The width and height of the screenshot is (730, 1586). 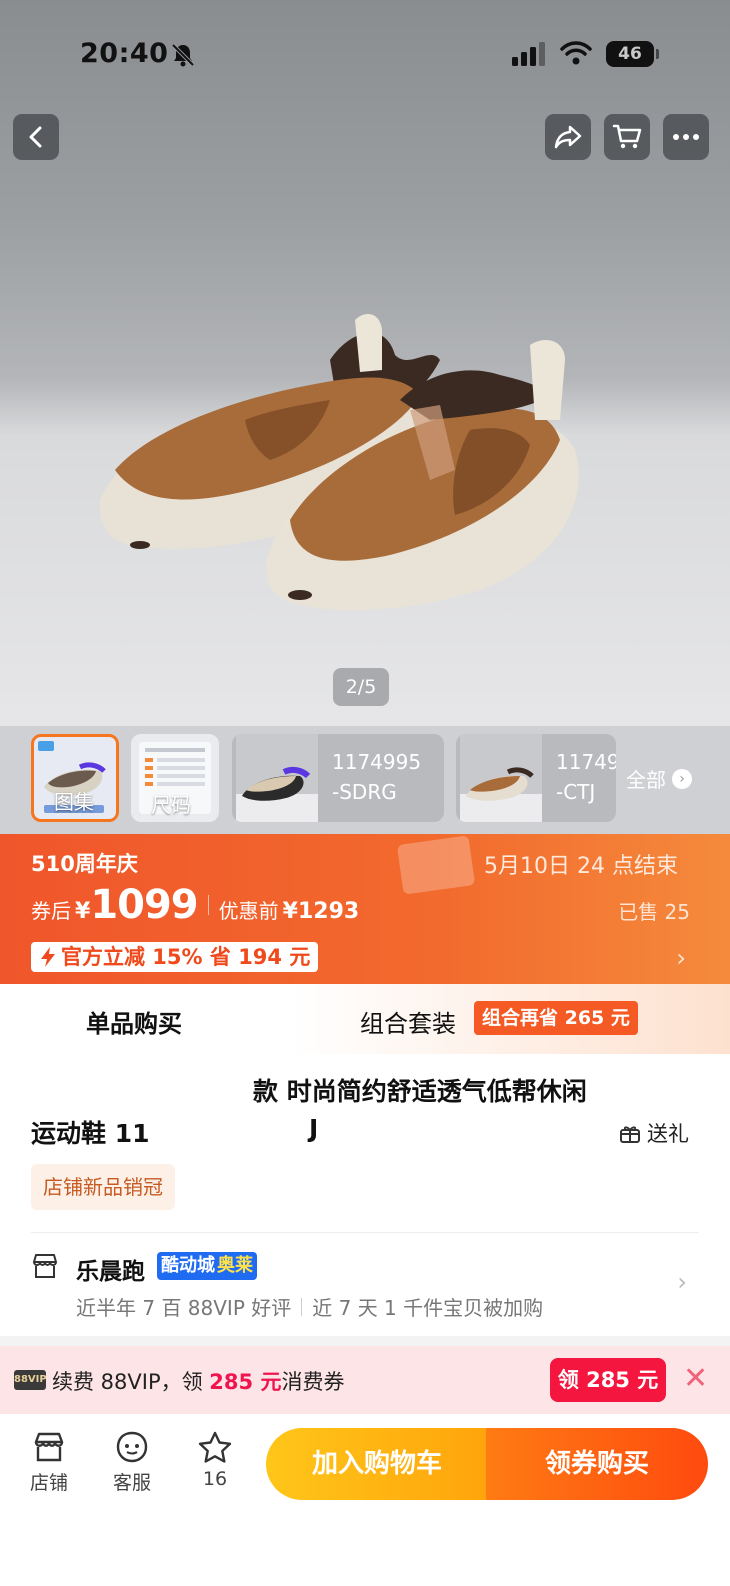 What do you see at coordinates (30, 1380) in the screenshot?
I see `vip-logo: 88VIP` at bounding box center [30, 1380].